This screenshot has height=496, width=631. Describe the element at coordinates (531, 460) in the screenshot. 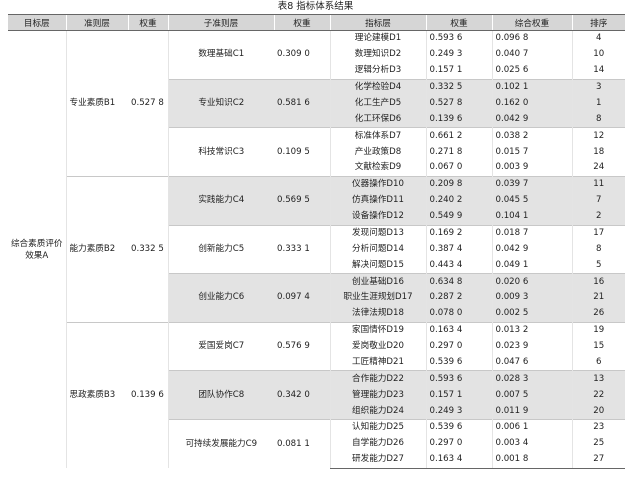

I see `composite-weight: 0.001 8` at that location.